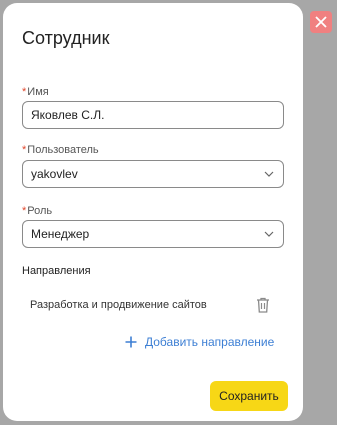  Describe the element at coordinates (40, 211) in the screenshot. I see `role-label-text: Роль` at that location.